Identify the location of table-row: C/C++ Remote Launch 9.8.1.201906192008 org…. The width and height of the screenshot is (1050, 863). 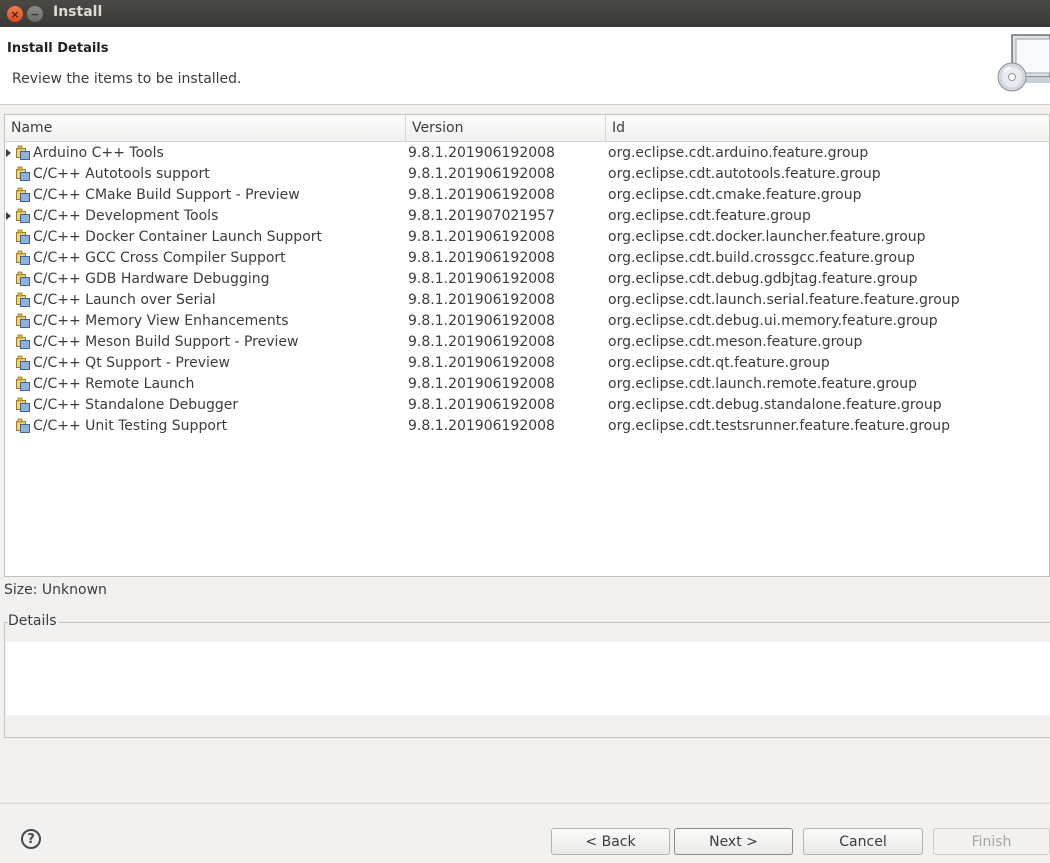
(527, 384).